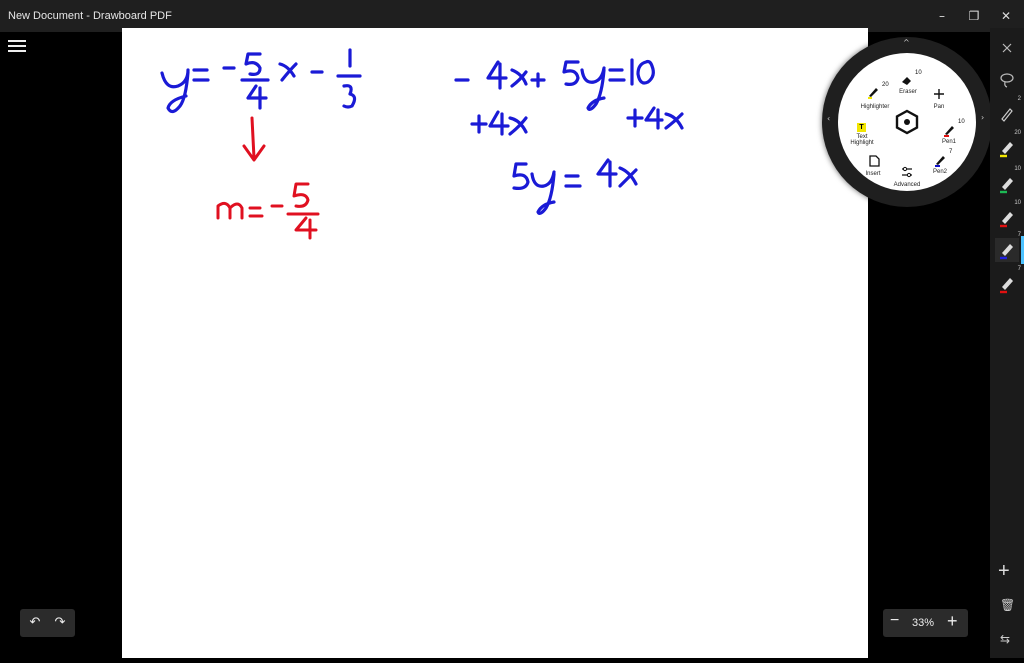 Image resolution: width=1024 pixels, height=663 pixels. I want to click on ink-slope, so click(268, 178).